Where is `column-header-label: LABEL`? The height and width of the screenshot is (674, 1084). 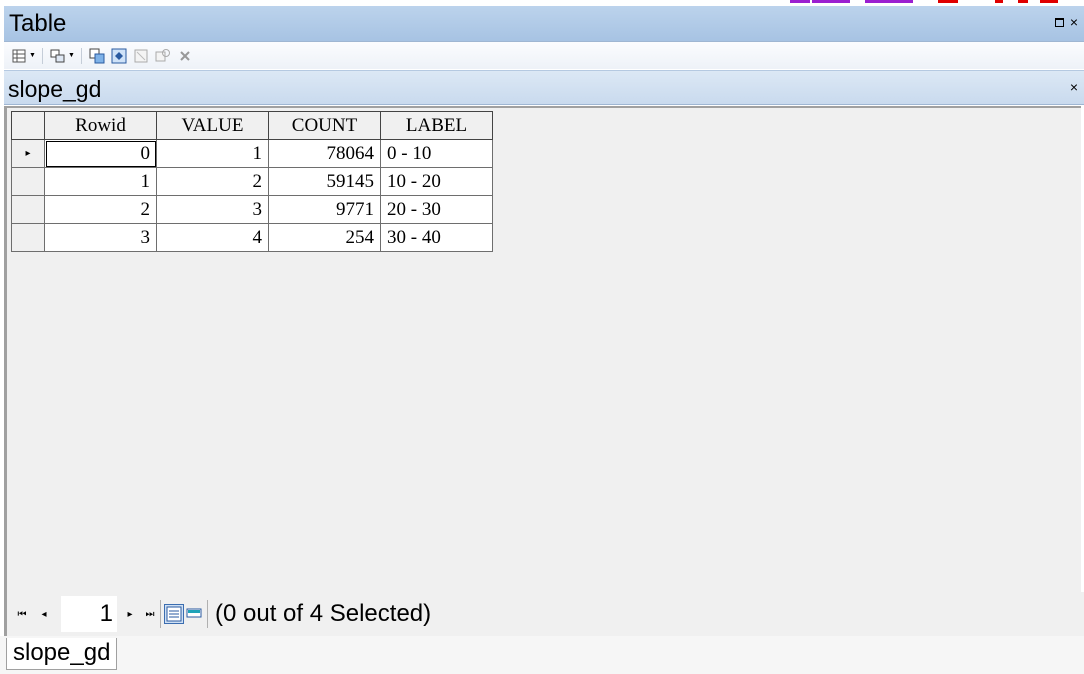
column-header-label: LABEL is located at coordinates (436, 125).